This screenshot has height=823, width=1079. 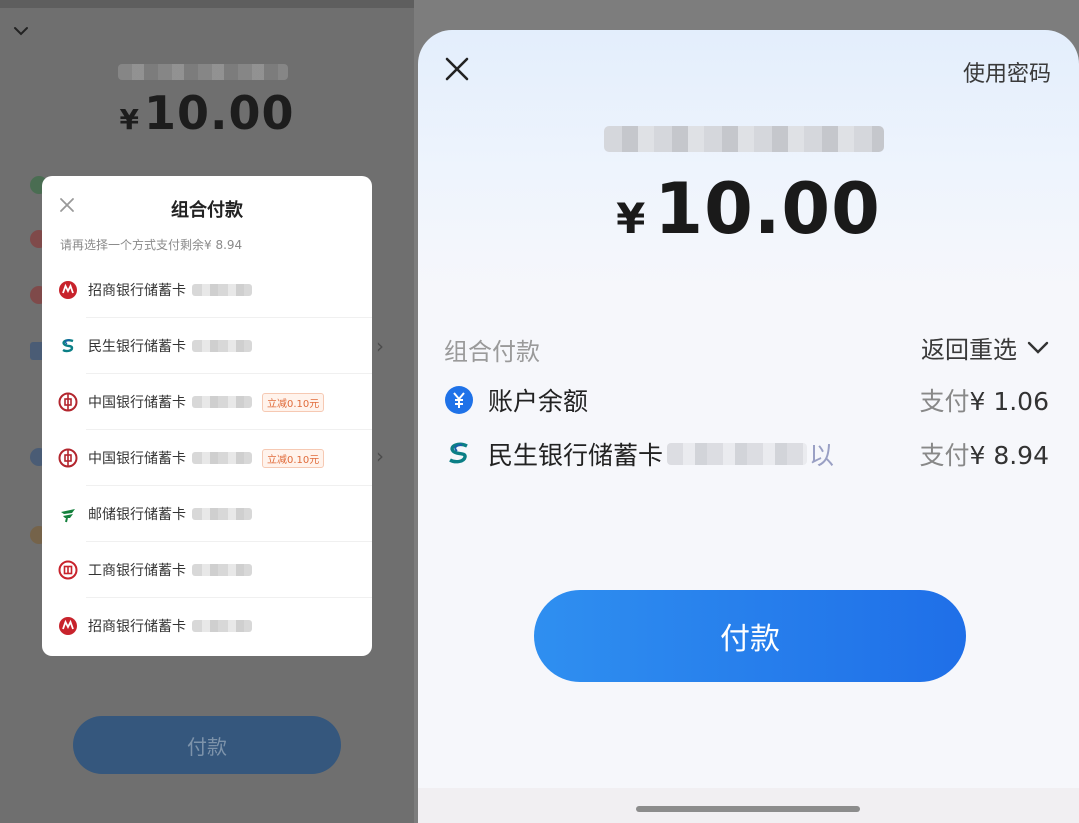 I want to click on reselect-label: 返回重选, so click(x=969, y=350).